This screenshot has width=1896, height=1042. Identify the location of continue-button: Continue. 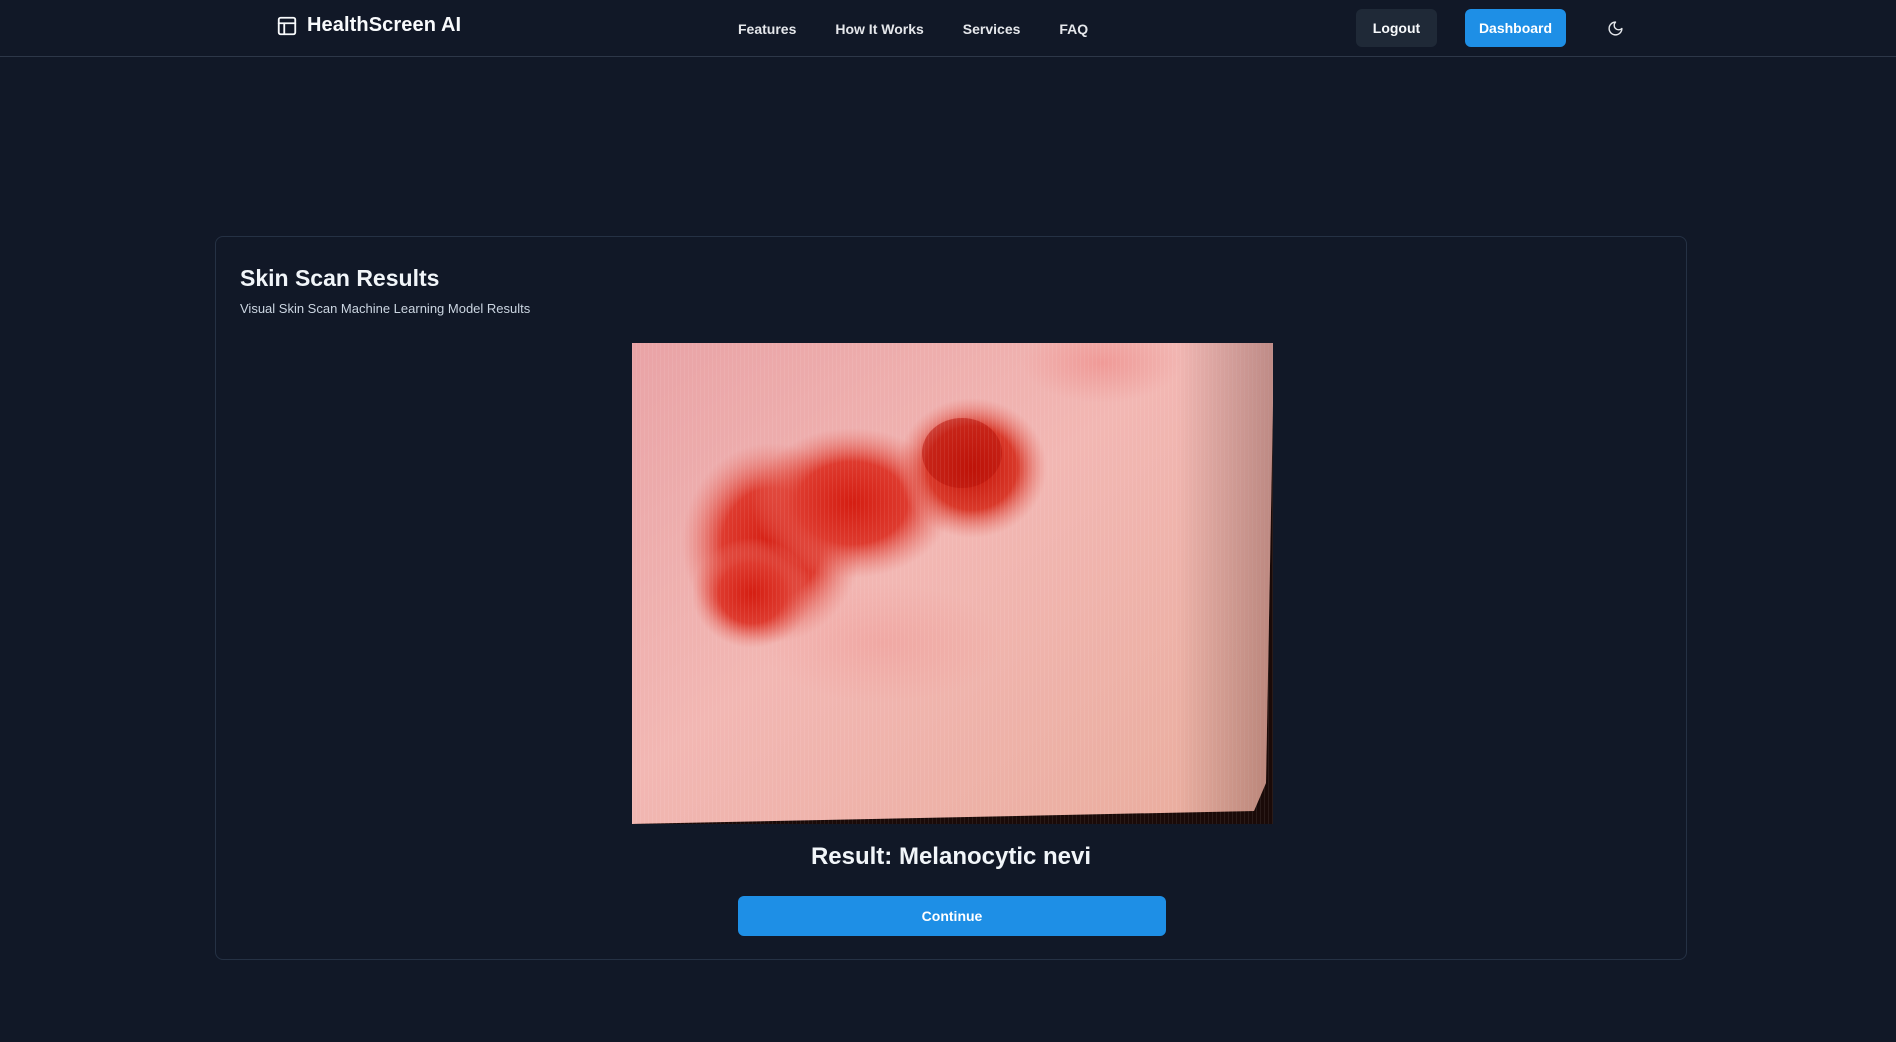
(952, 916).